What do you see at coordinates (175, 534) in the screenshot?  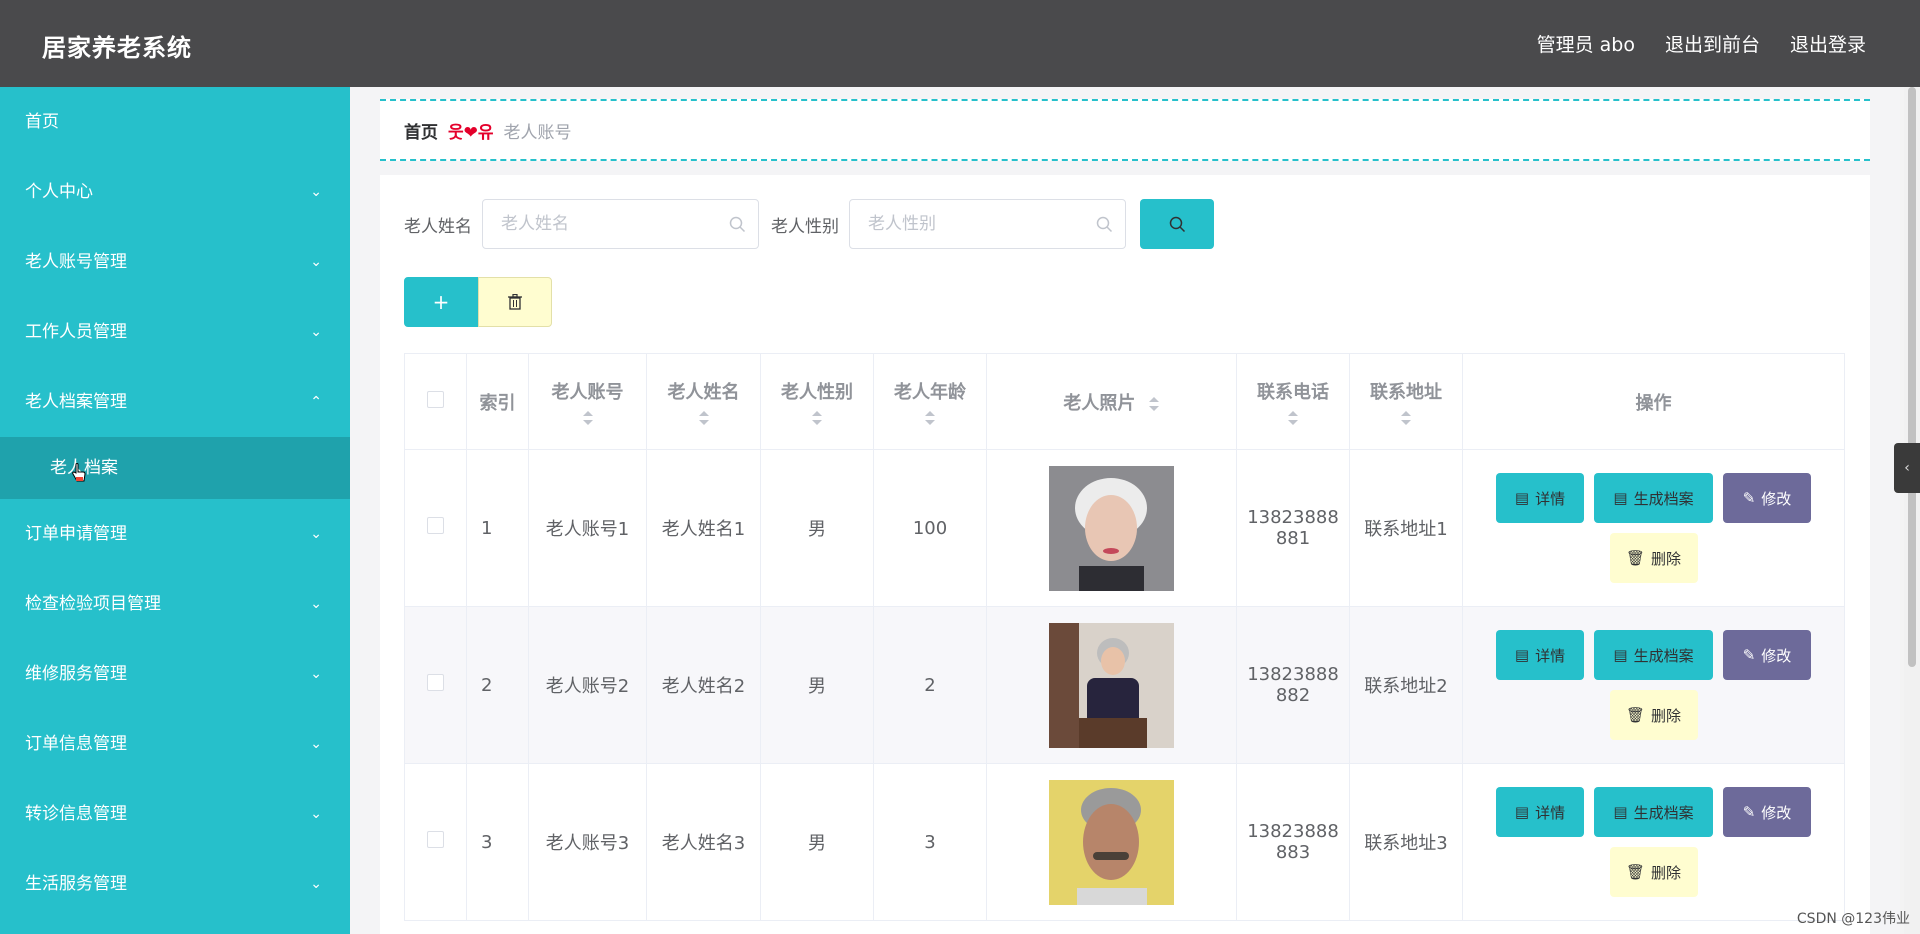 I see `sidebar-item-order-requests: 订单申请管理 ⌄` at bounding box center [175, 534].